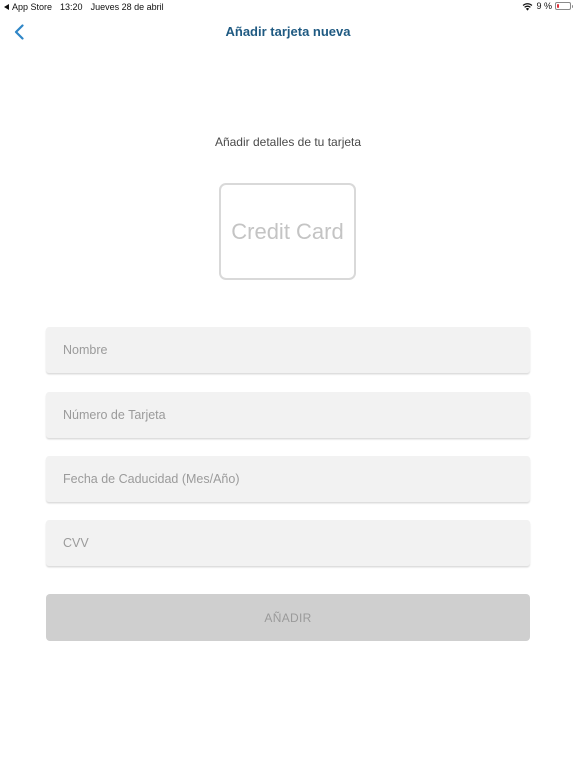 This screenshot has width=576, height=768. What do you see at coordinates (528, 6) in the screenshot?
I see `wifi-icon` at bounding box center [528, 6].